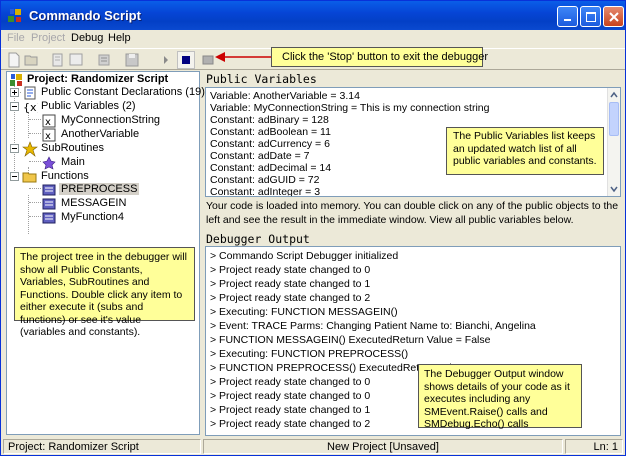 Image resolution: width=626 pixels, height=456 pixels. Describe the element at coordinates (32, 60) in the screenshot. I see `open-icon` at that location.